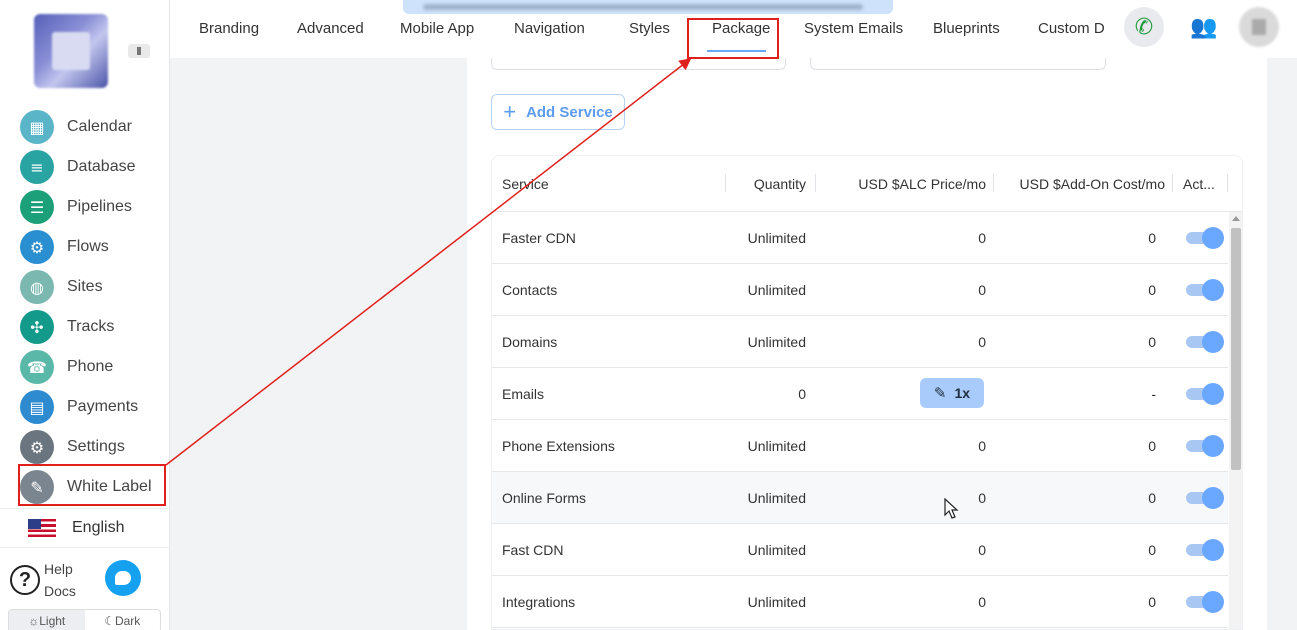 The image size is (1297, 630). I want to click on sidebar-item-payments: ▤ Payments, so click(85, 407).